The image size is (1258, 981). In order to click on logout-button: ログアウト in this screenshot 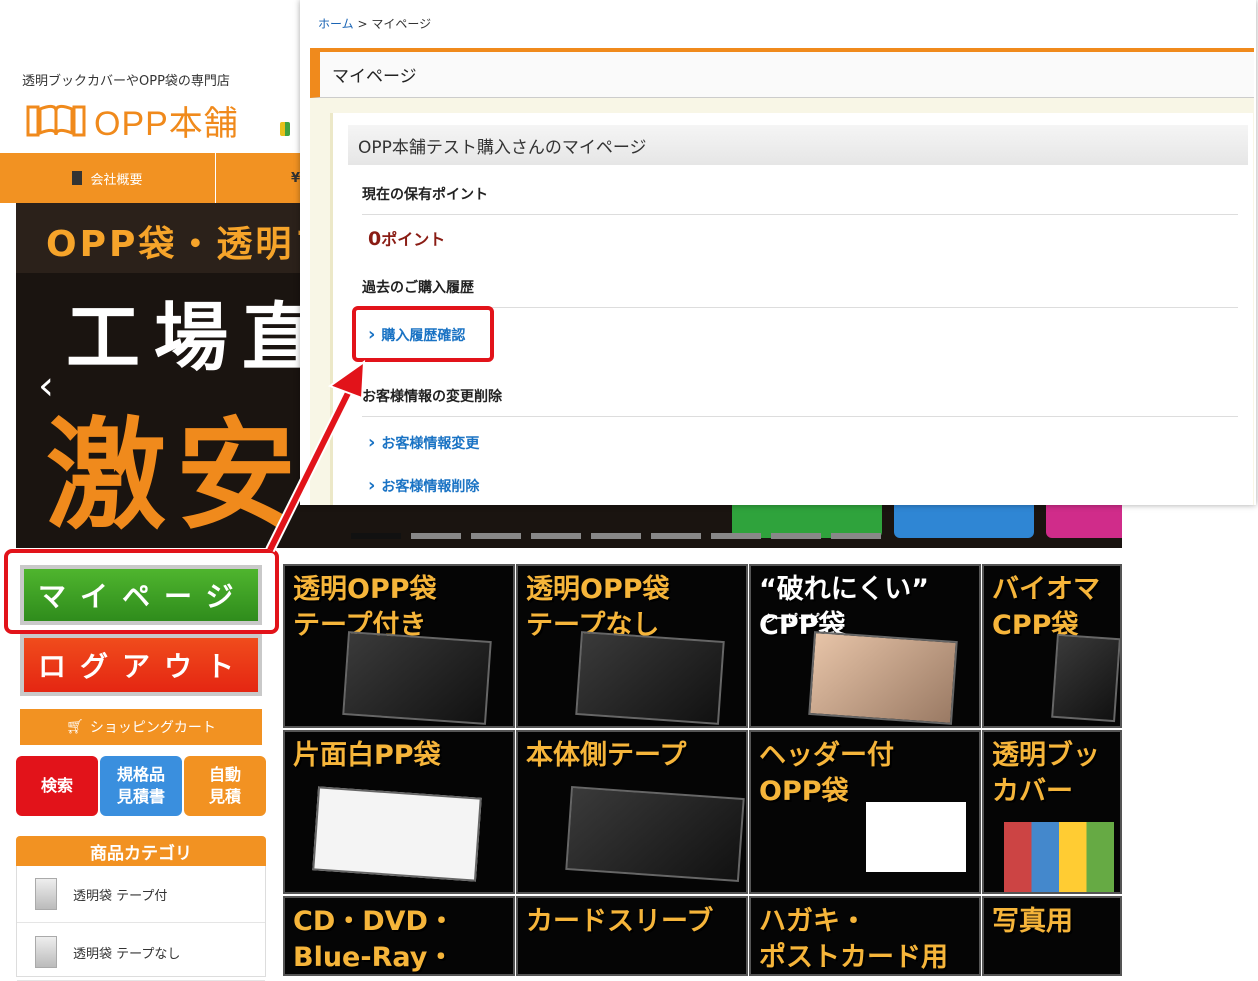, I will do `click(141, 665)`.